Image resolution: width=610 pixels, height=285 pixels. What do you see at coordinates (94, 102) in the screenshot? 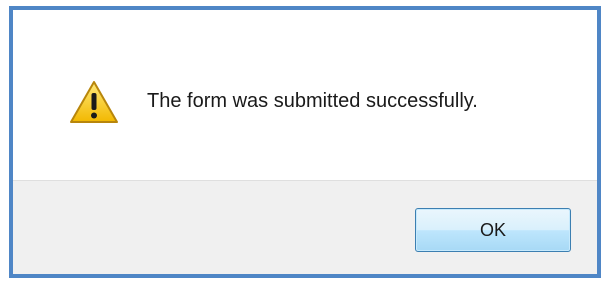
I see `warning-icon` at bounding box center [94, 102].